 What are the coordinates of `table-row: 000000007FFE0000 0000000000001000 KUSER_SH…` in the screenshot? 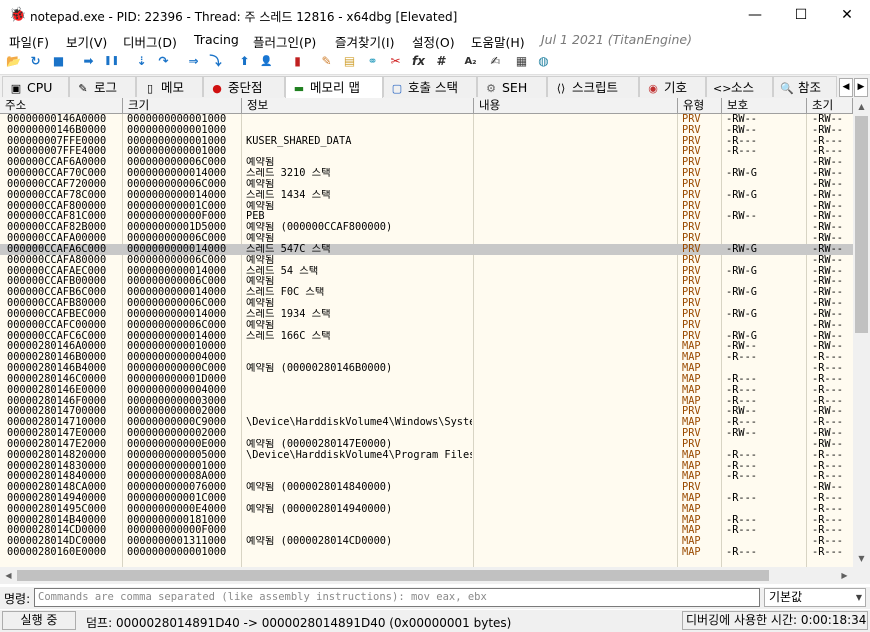 It's located at (426, 141).